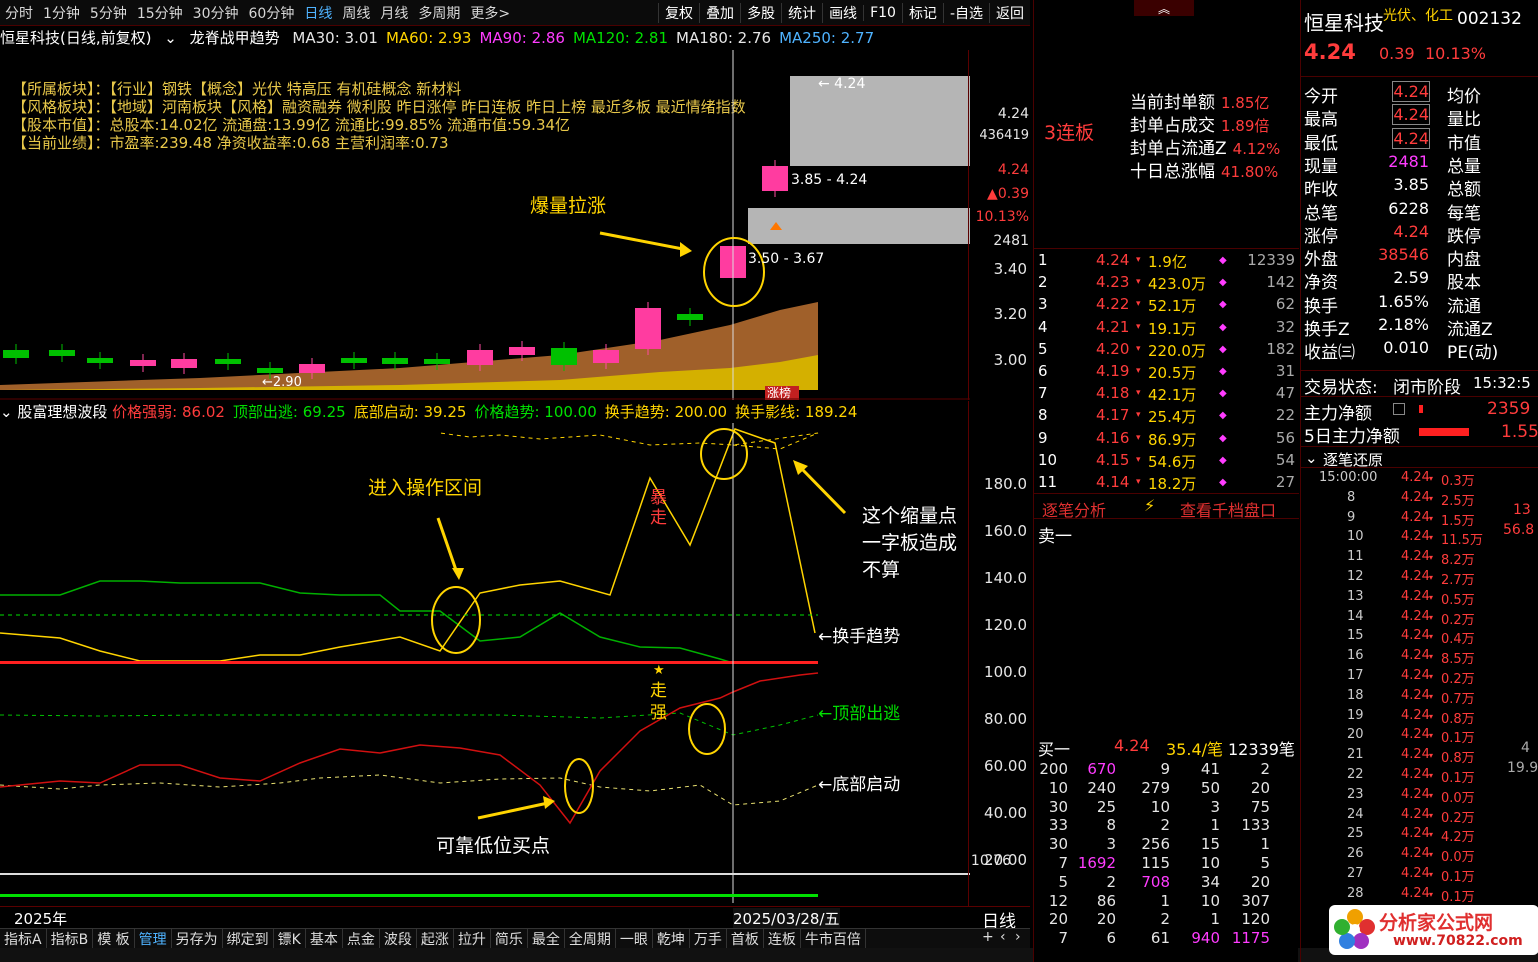 Image resolution: width=1538 pixels, height=962 pixels. I want to click on period-tab: 分时, so click(19, 13).